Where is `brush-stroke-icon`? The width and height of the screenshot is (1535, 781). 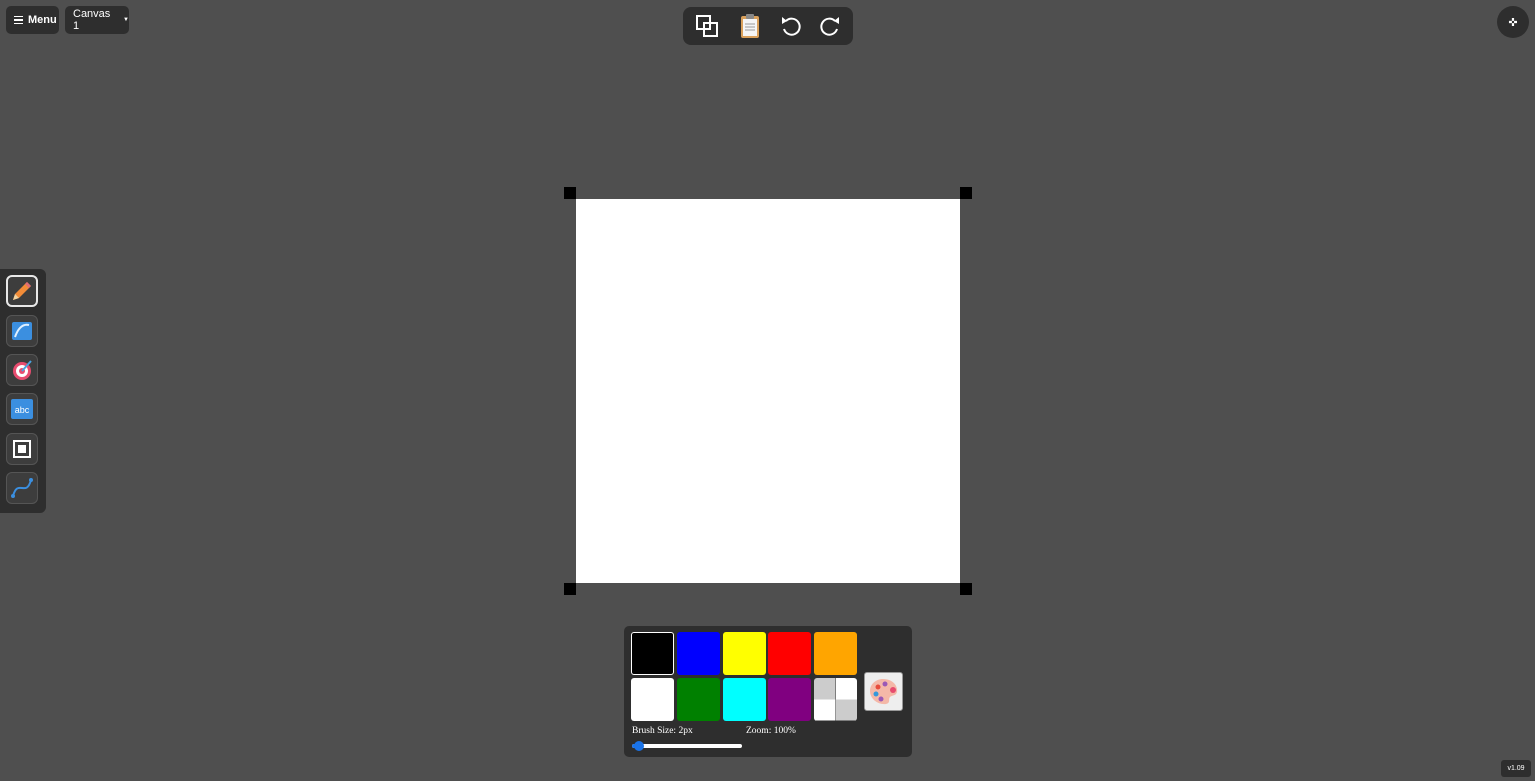 brush-stroke-icon is located at coordinates (22, 331).